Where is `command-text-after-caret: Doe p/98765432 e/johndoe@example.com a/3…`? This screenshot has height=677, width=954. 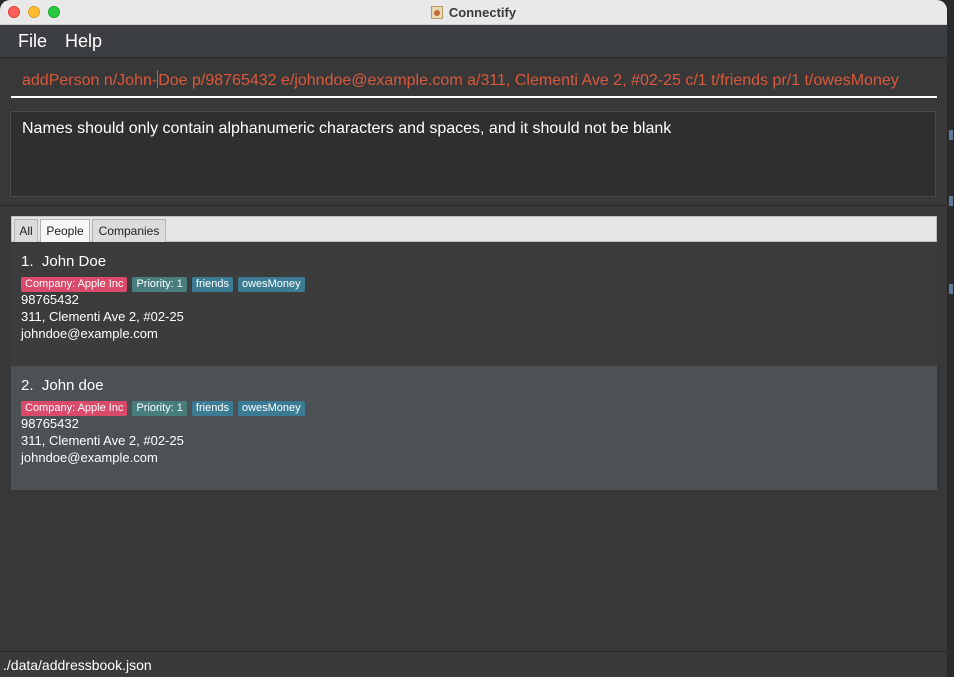 command-text-after-caret: Doe p/98765432 e/johndoe@example.com a/3… is located at coordinates (528, 80).